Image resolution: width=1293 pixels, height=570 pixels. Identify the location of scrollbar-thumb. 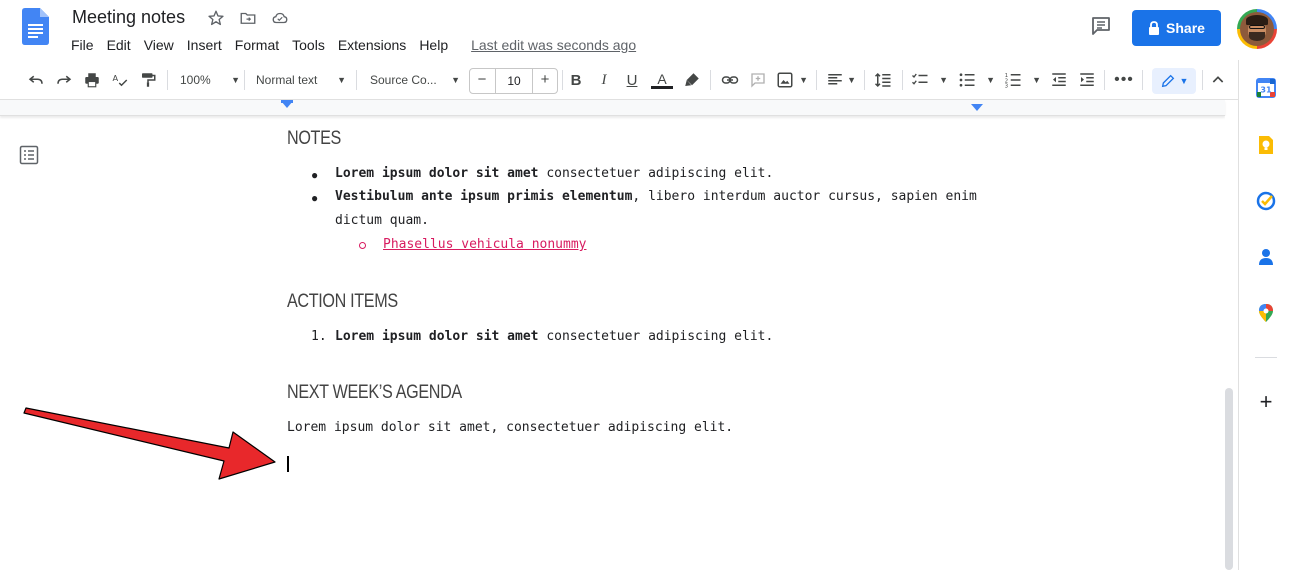
(1229, 479).